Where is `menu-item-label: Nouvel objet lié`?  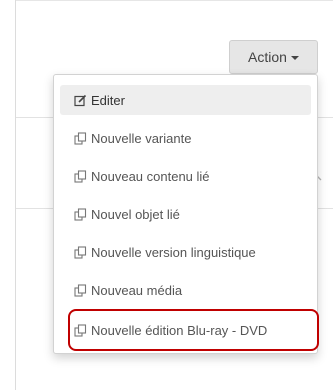
menu-item-label: Nouvel objet lié is located at coordinates (135, 214).